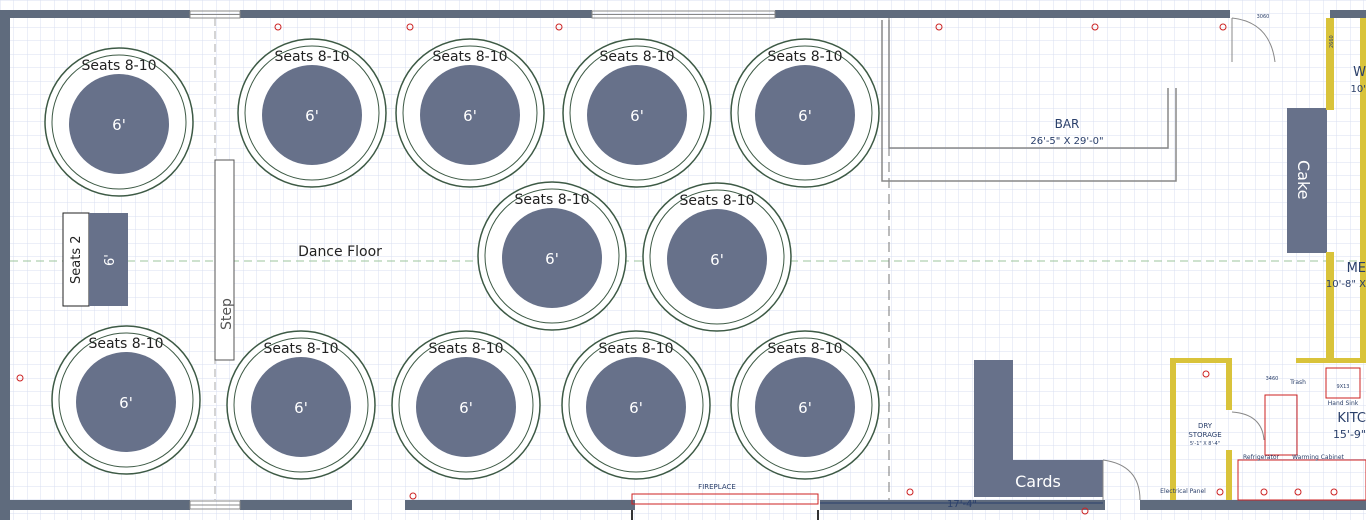 This screenshot has height=520, width=1366. What do you see at coordinates (1204, 435) in the screenshot?
I see `dry-storage-label2: STORAGE` at bounding box center [1204, 435].